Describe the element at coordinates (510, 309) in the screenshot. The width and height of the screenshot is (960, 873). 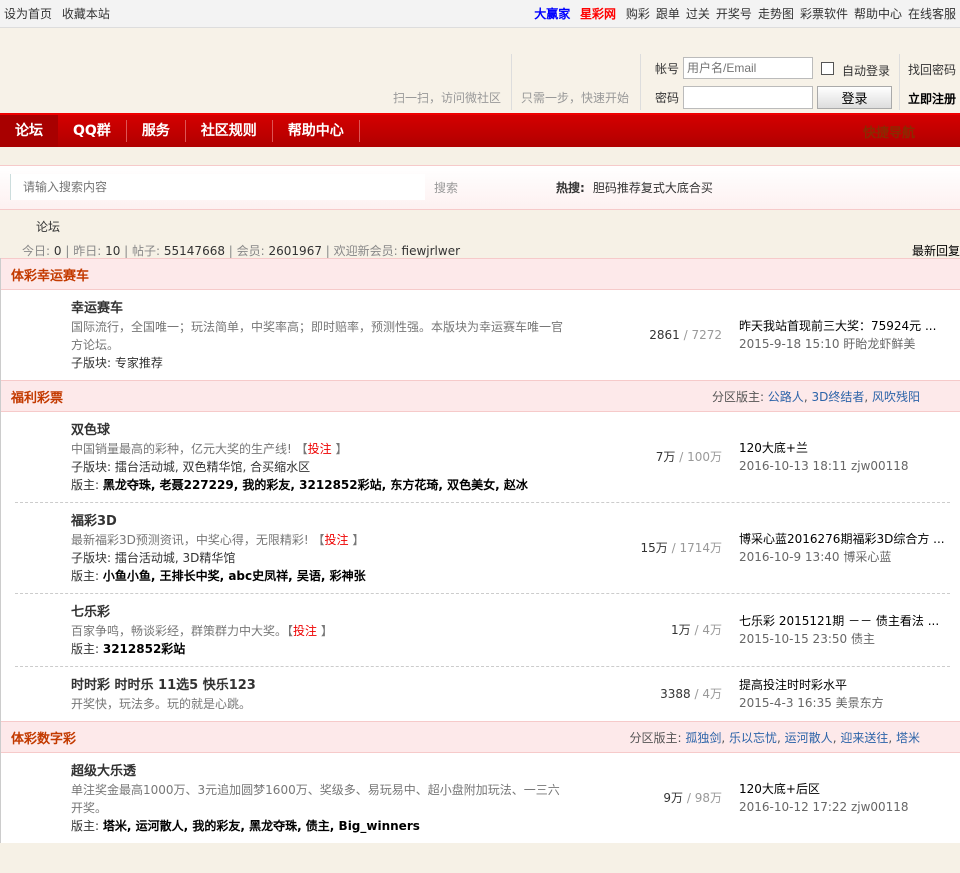
I see `forum-name: 幸运赛车` at that location.